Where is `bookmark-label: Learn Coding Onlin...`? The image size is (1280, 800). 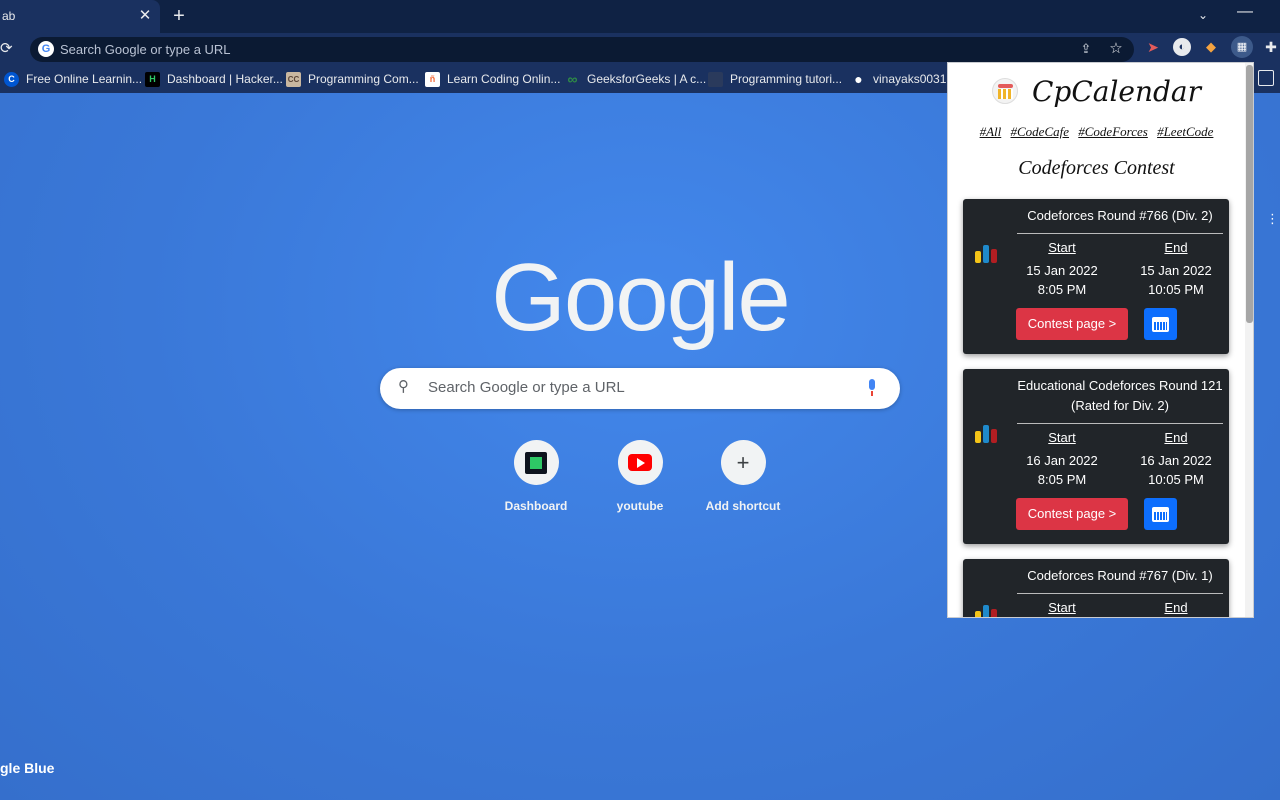
bookmark-label: Learn Coding Onlin... is located at coordinates (504, 79).